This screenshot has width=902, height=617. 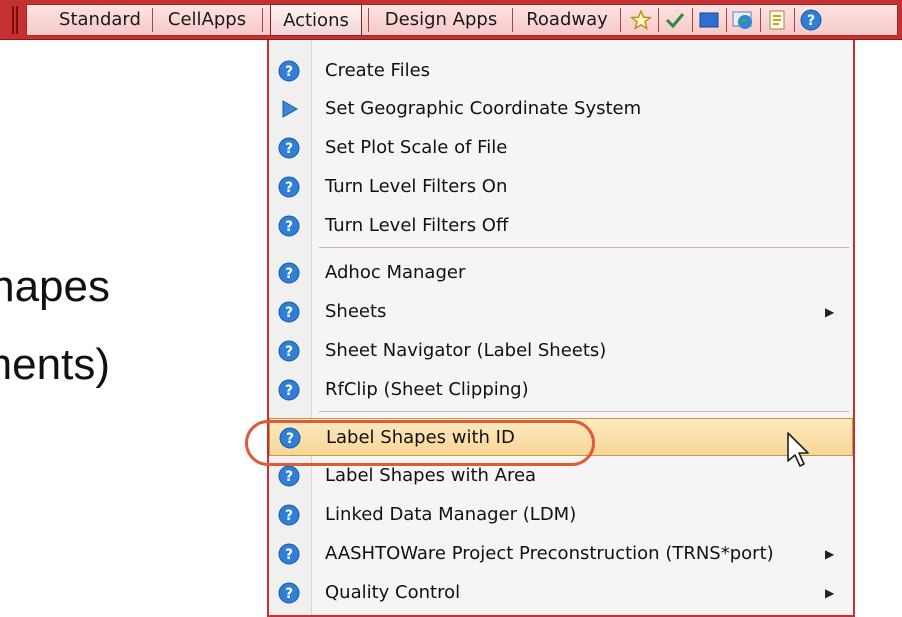 What do you see at coordinates (675, 20) in the screenshot?
I see `checkmark-icon` at bounding box center [675, 20].